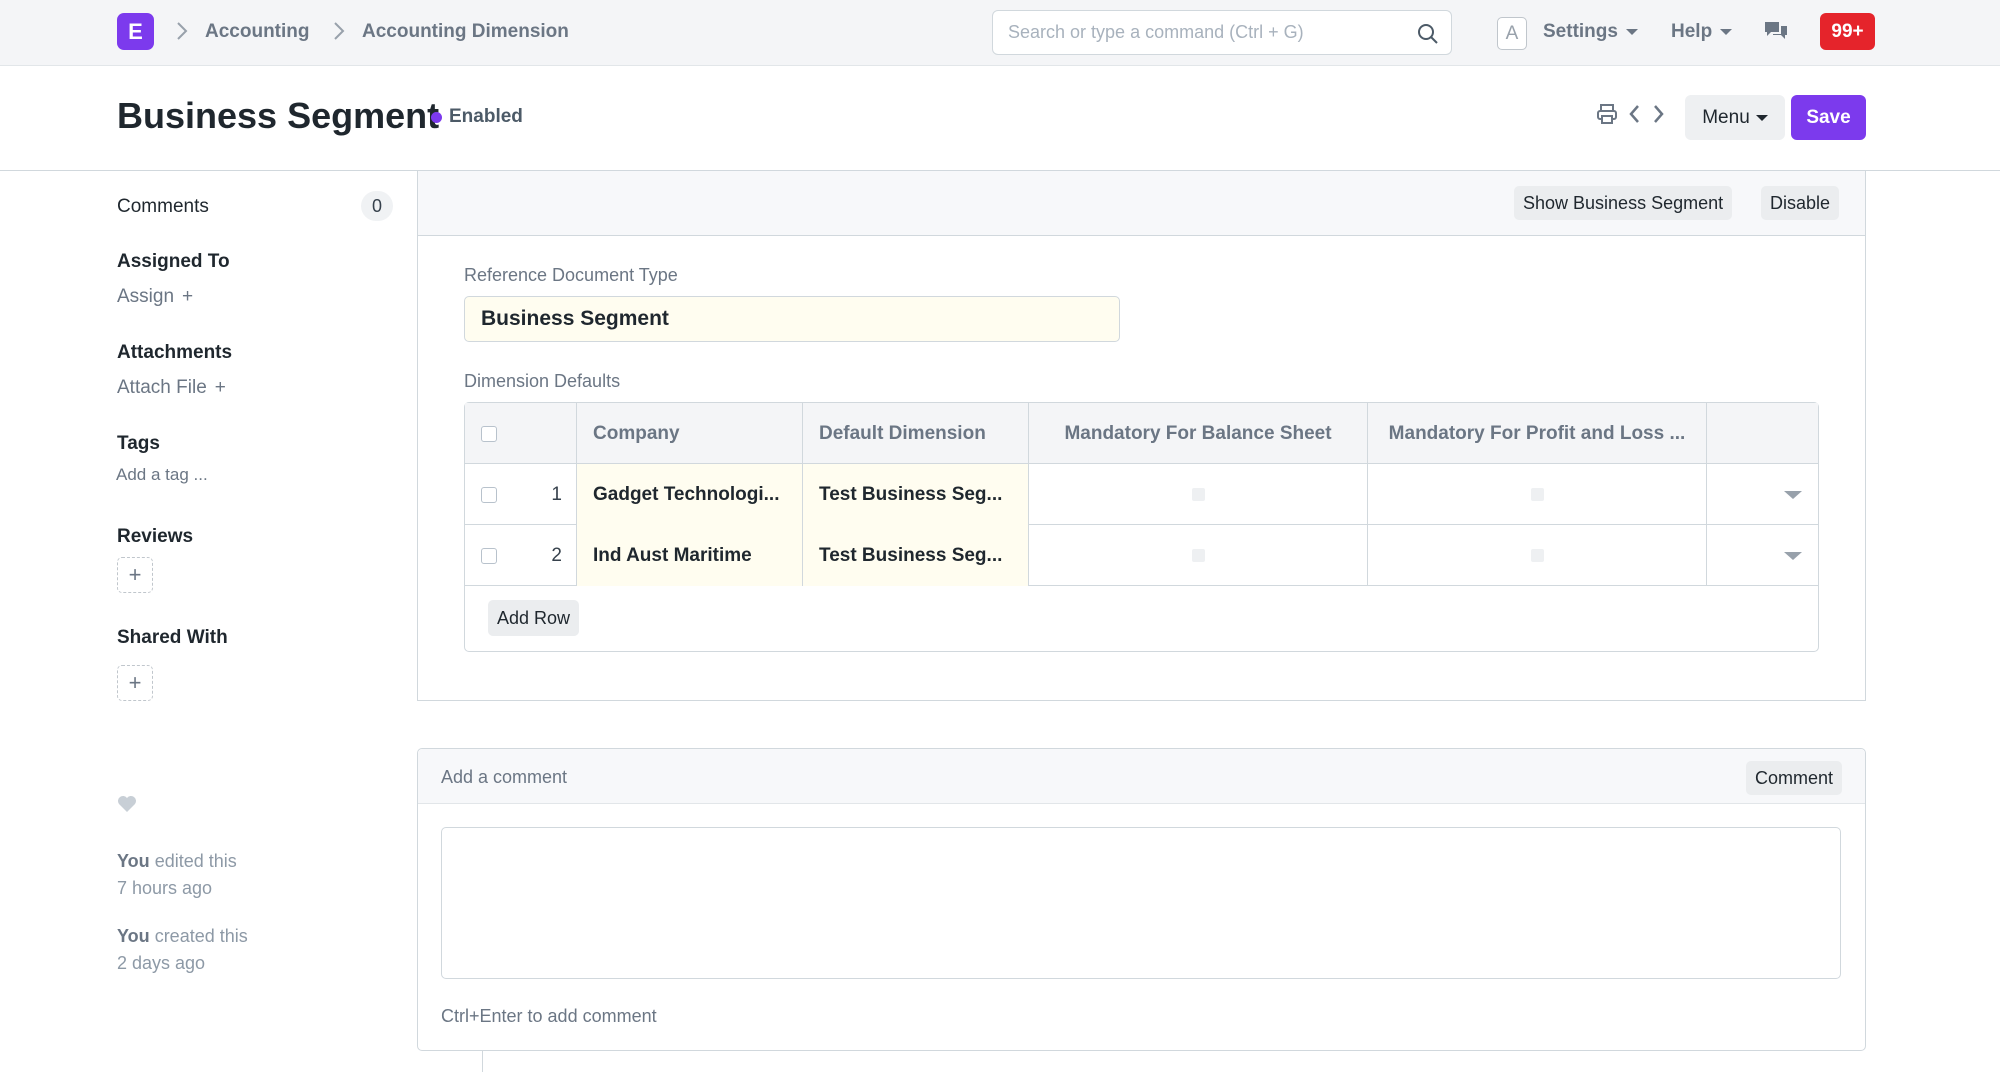 The height and width of the screenshot is (1072, 2000). Describe the element at coordinates (482, 1061) in the screenshot. I see `timeline-line` at that location.